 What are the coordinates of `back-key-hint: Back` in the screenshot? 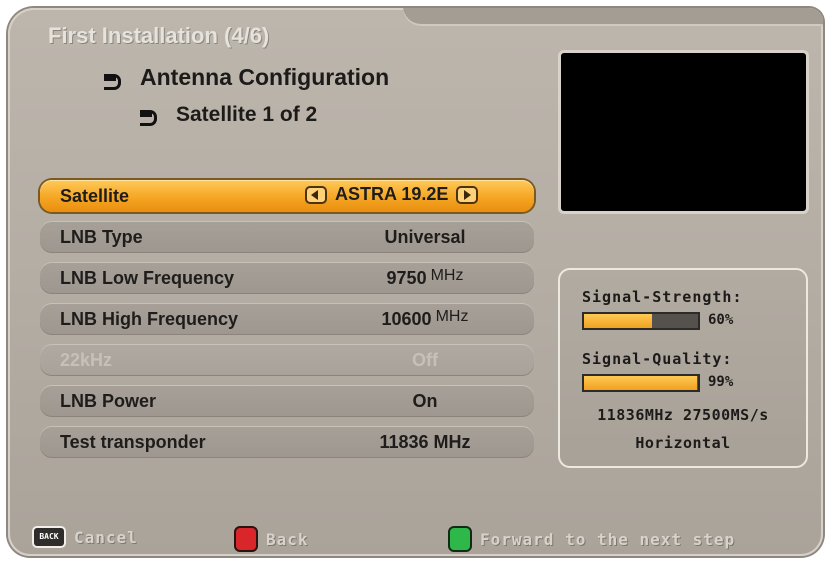 It's located at (271, 539).